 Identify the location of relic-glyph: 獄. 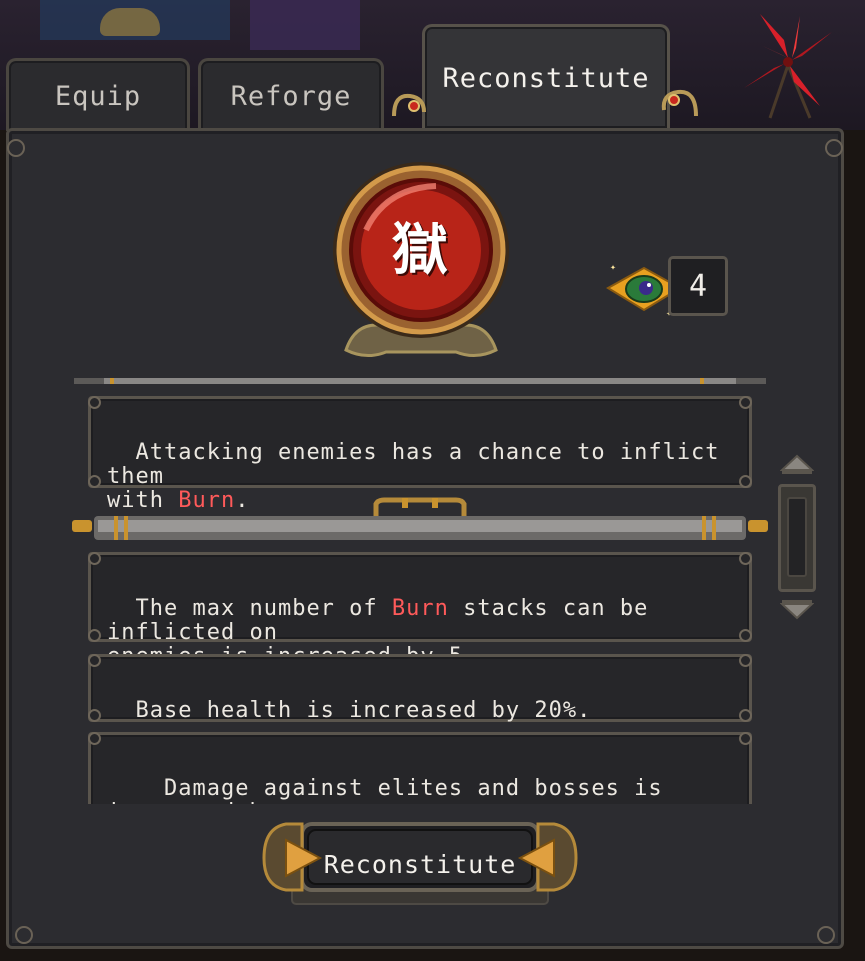
(420, 250).